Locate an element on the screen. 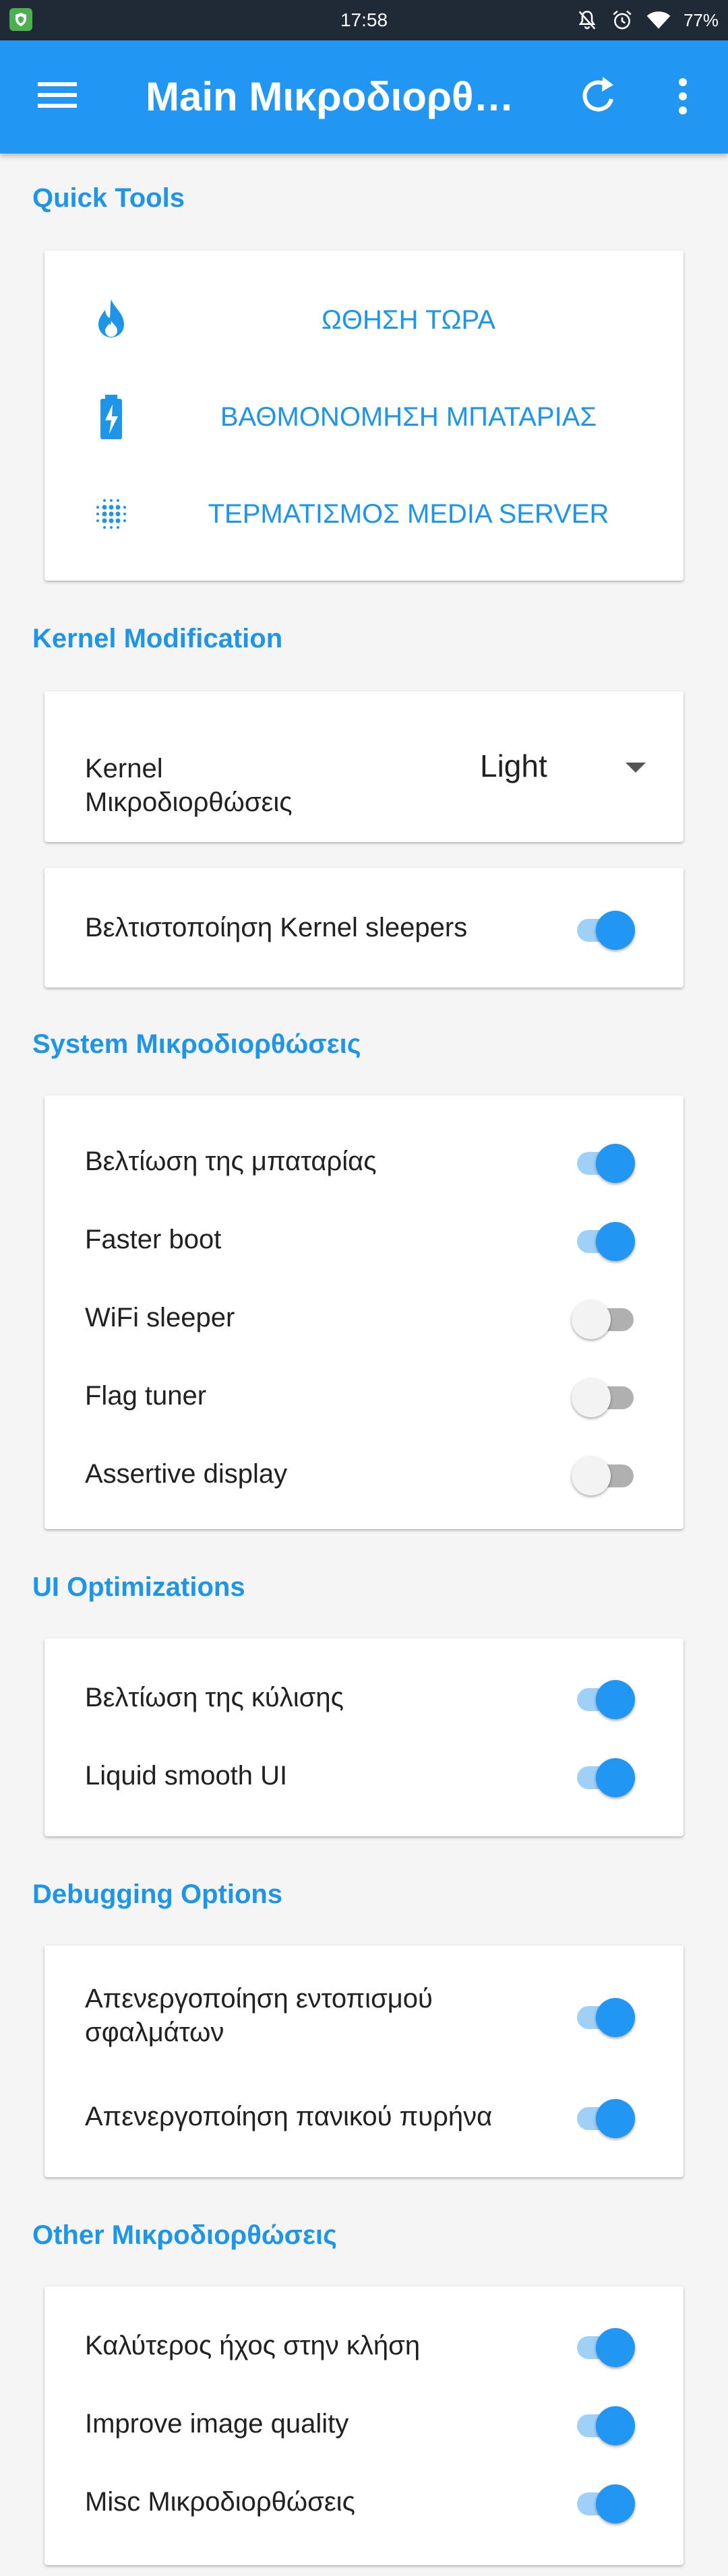 This screenshot has width=728, height=2576. scrolling-toggle is located at coordinates (603, 1698).